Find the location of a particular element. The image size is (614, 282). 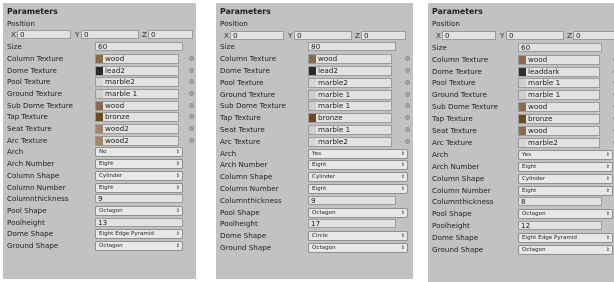

seat-texture-row: Seat Texture marble 1 ◎ is located at coordinates (315, 130).